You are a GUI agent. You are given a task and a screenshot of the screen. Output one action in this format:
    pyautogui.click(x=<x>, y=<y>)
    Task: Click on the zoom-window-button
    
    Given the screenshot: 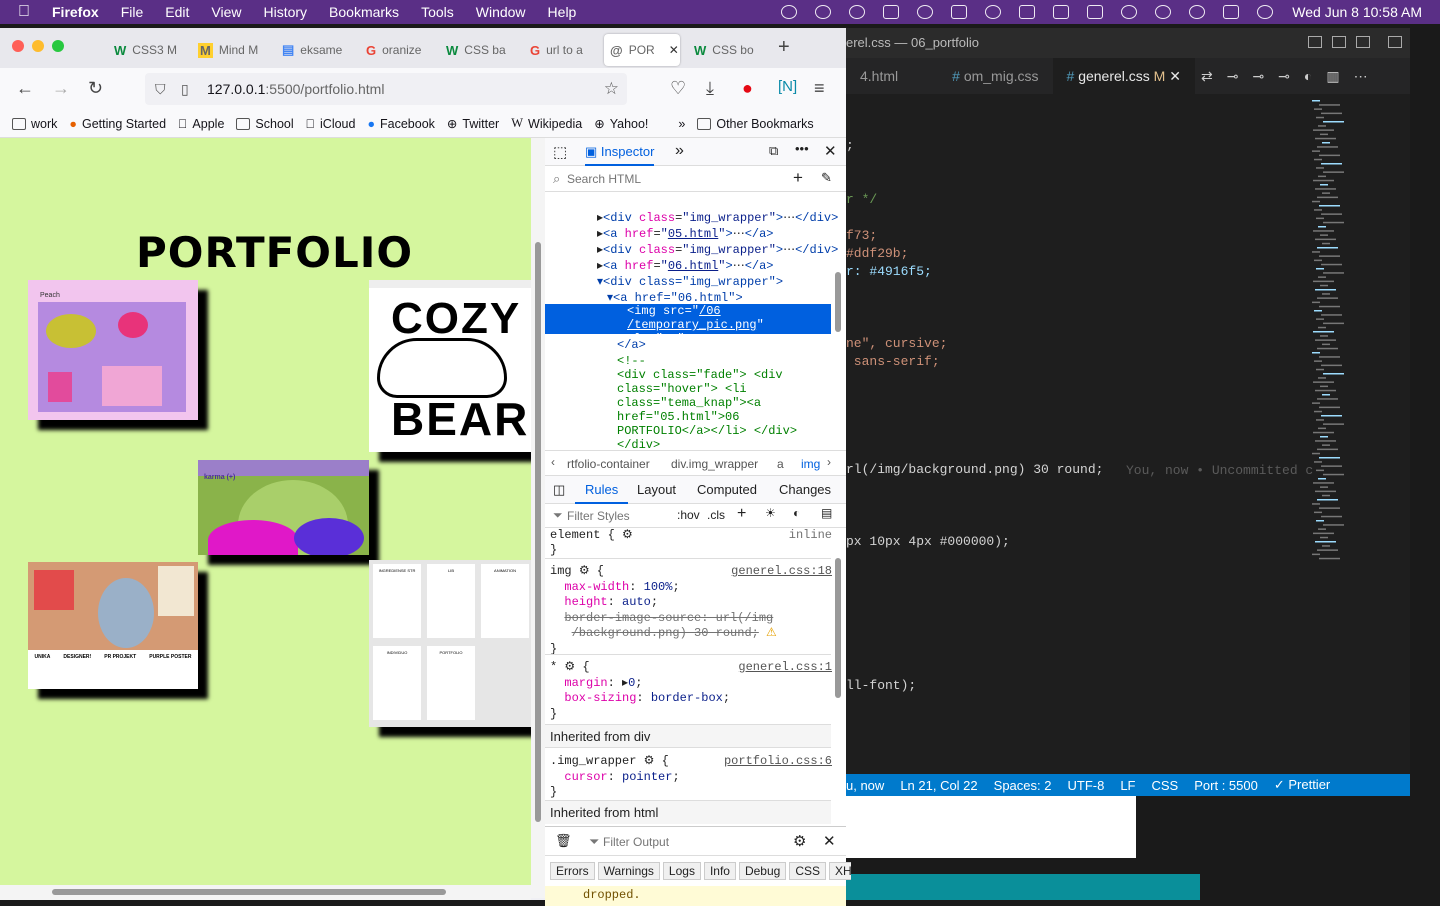 What is the action you would take?
    pyautogui.click(x=58, y=46)
    